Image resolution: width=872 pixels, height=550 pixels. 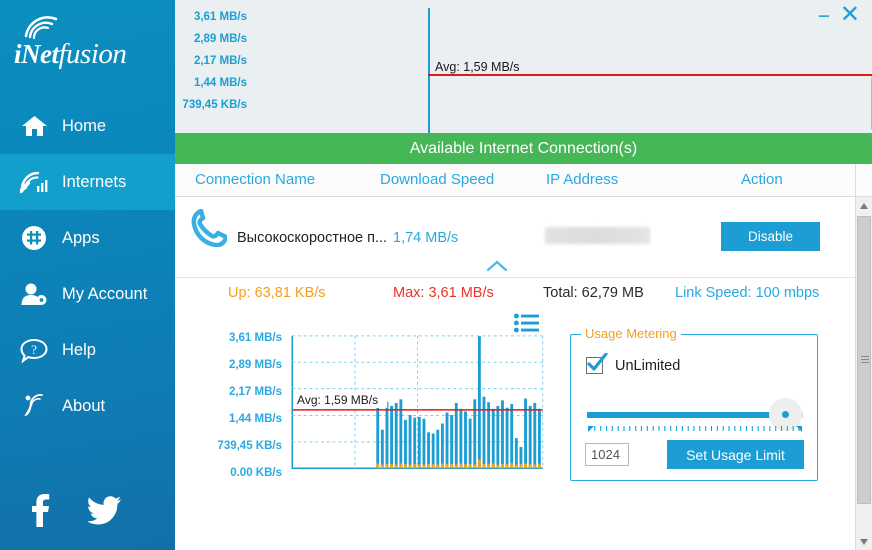 I want to click on sidebar-item-label: About, so click(x=84, y=405).